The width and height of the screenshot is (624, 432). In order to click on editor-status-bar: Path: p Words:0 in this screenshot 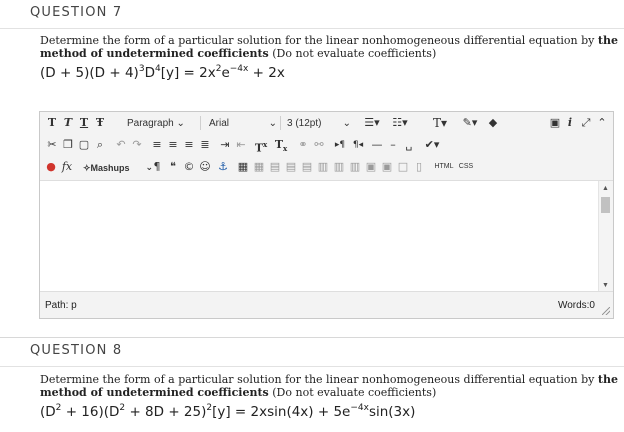, I will do `click(326, 304)`.